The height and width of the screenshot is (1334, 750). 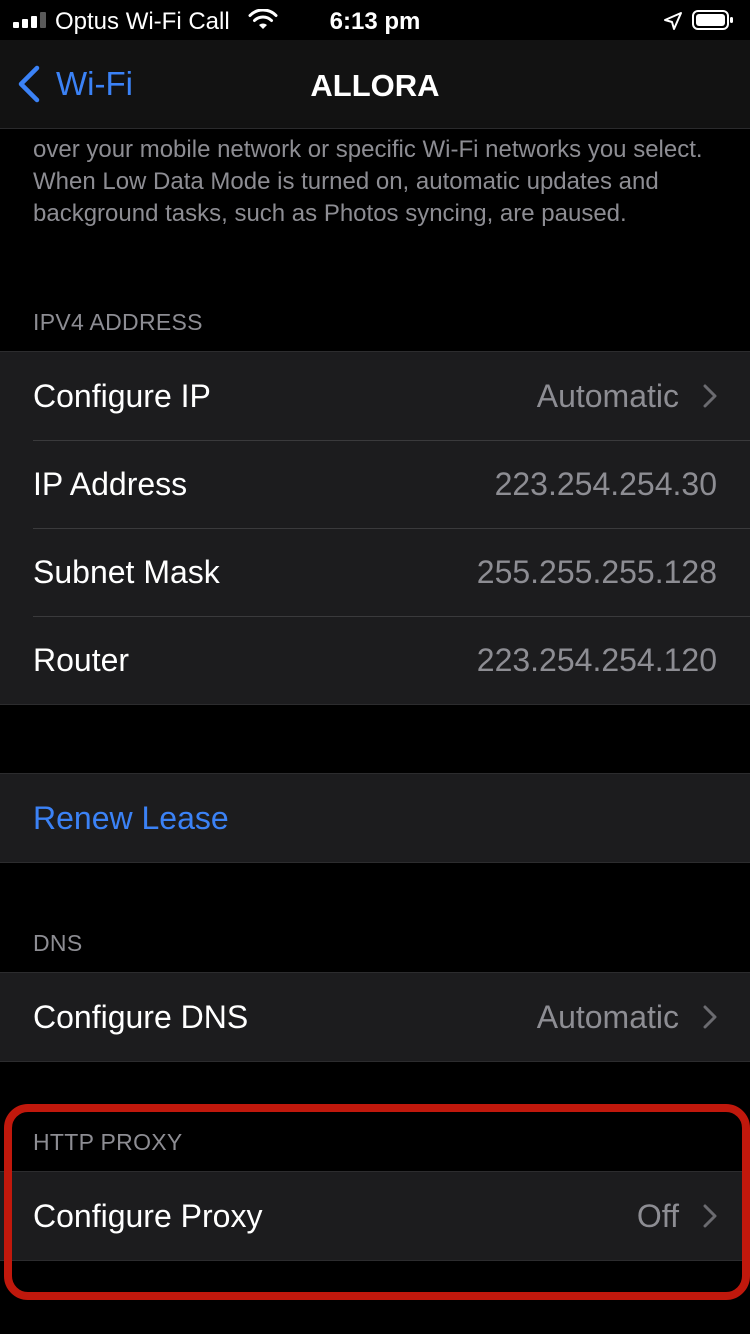 I want to click on renew-lease-button: Renew Lease, so click(x=375, y=818).